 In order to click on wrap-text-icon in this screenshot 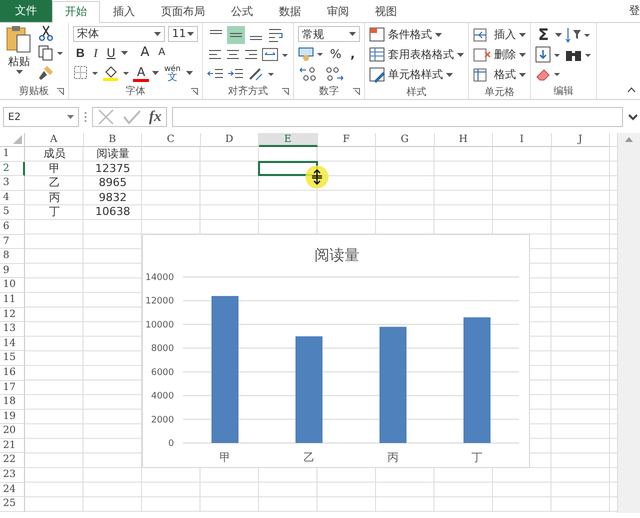, I will do `click(276, 35)`.